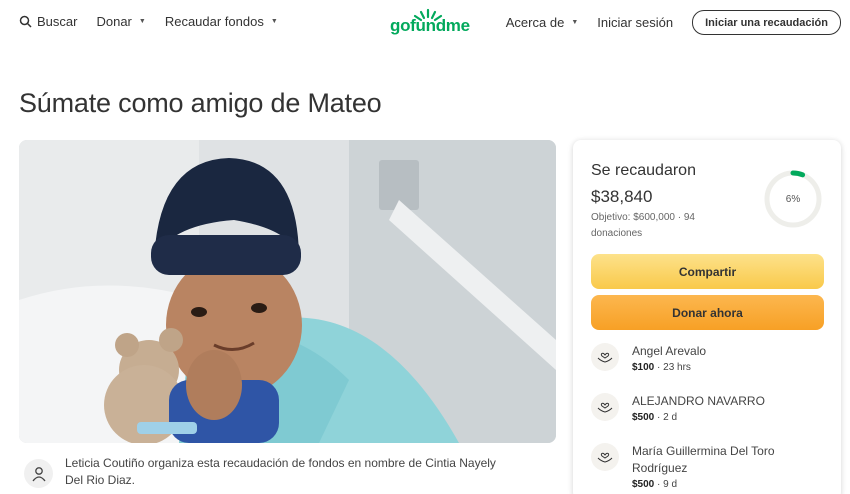  I want to click on raised-amount: $38,840, so click(622, 196).